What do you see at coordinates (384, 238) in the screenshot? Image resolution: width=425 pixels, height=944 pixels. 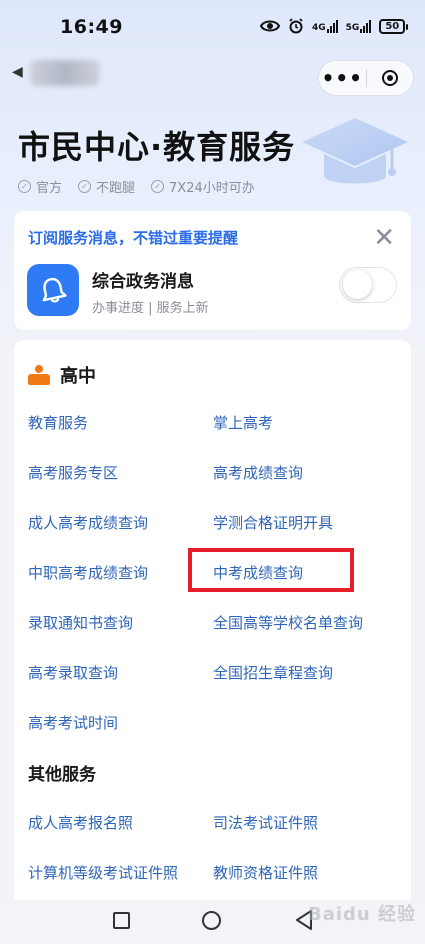 I see `close-icon: ✕` at bounding box center [384, 238].